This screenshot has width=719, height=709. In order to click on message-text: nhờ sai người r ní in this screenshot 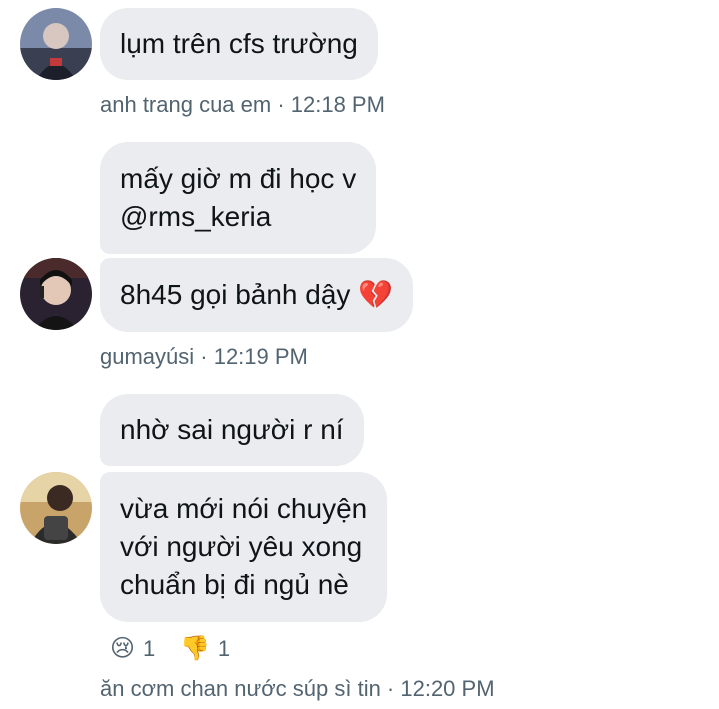, I will do `click(232, 429)`.